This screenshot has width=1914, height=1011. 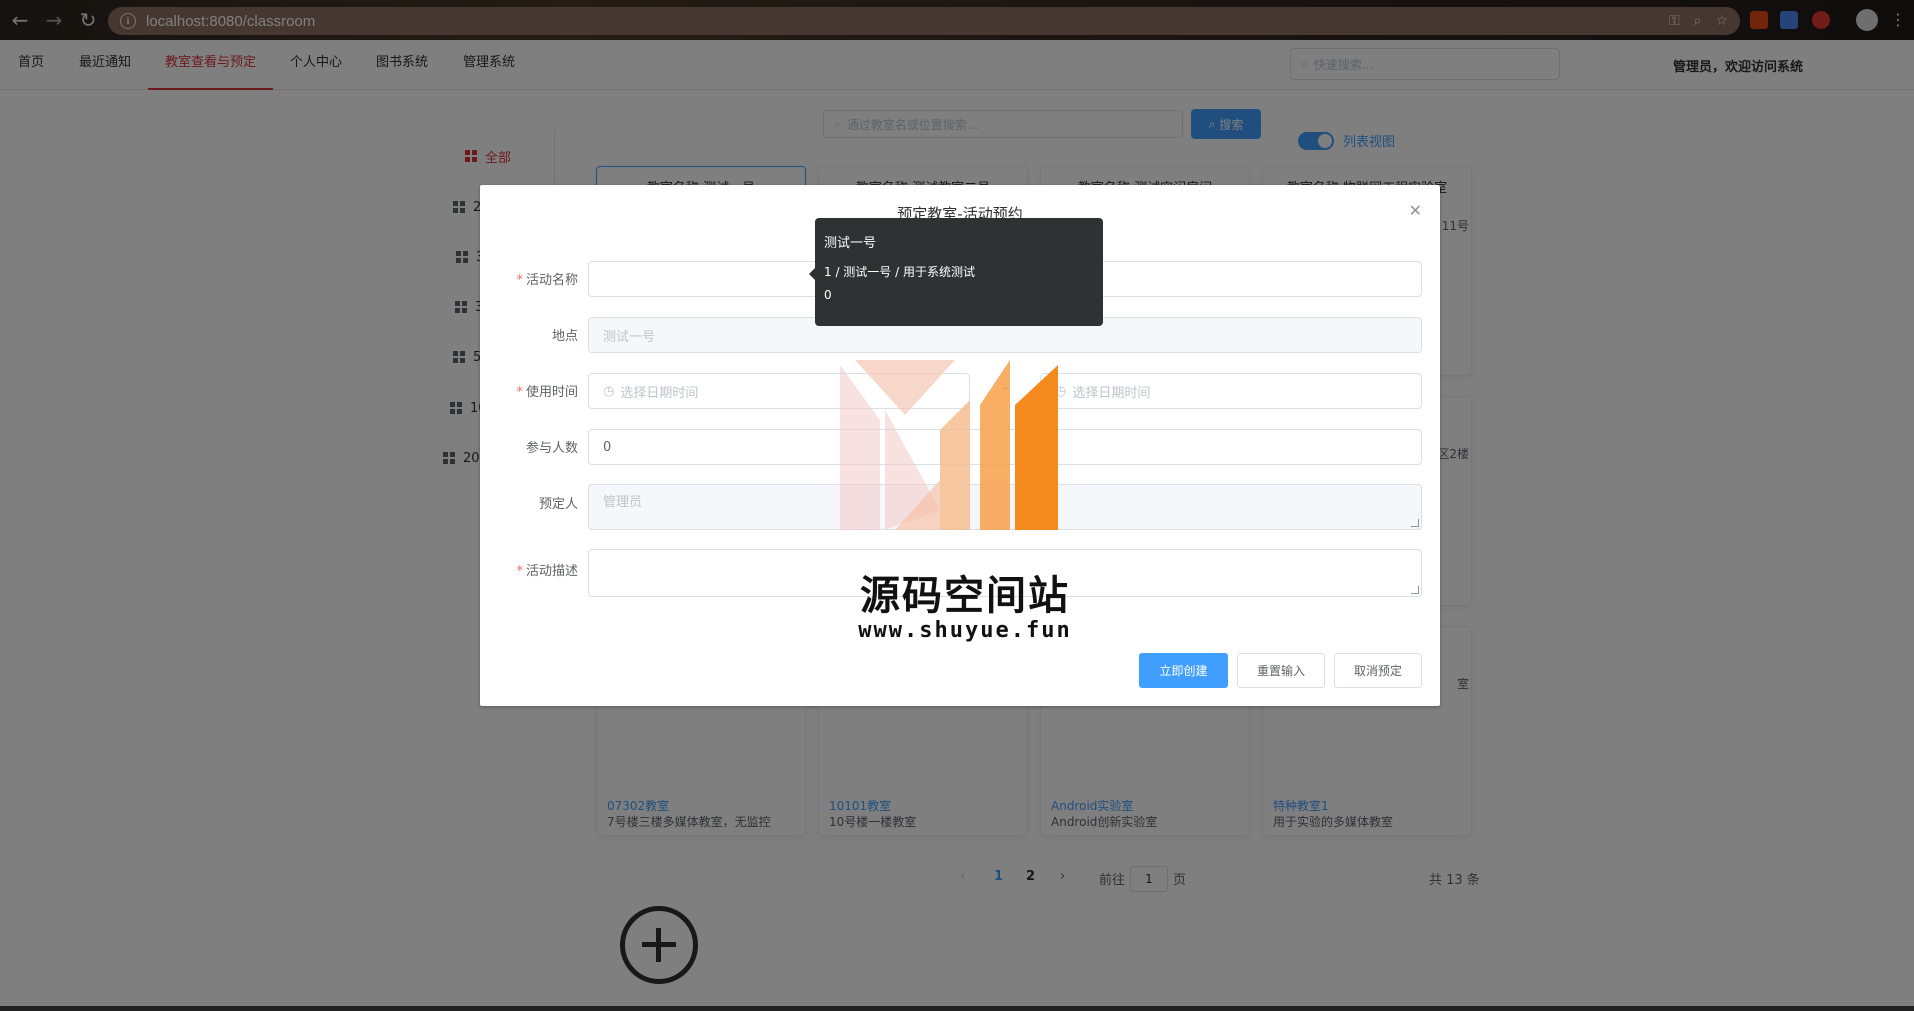 What do you see at coordinates (659, 393) in the screenshot?
I see `start-datetime-placeholder: 选择日期时间` at bounding box center [659, 393].